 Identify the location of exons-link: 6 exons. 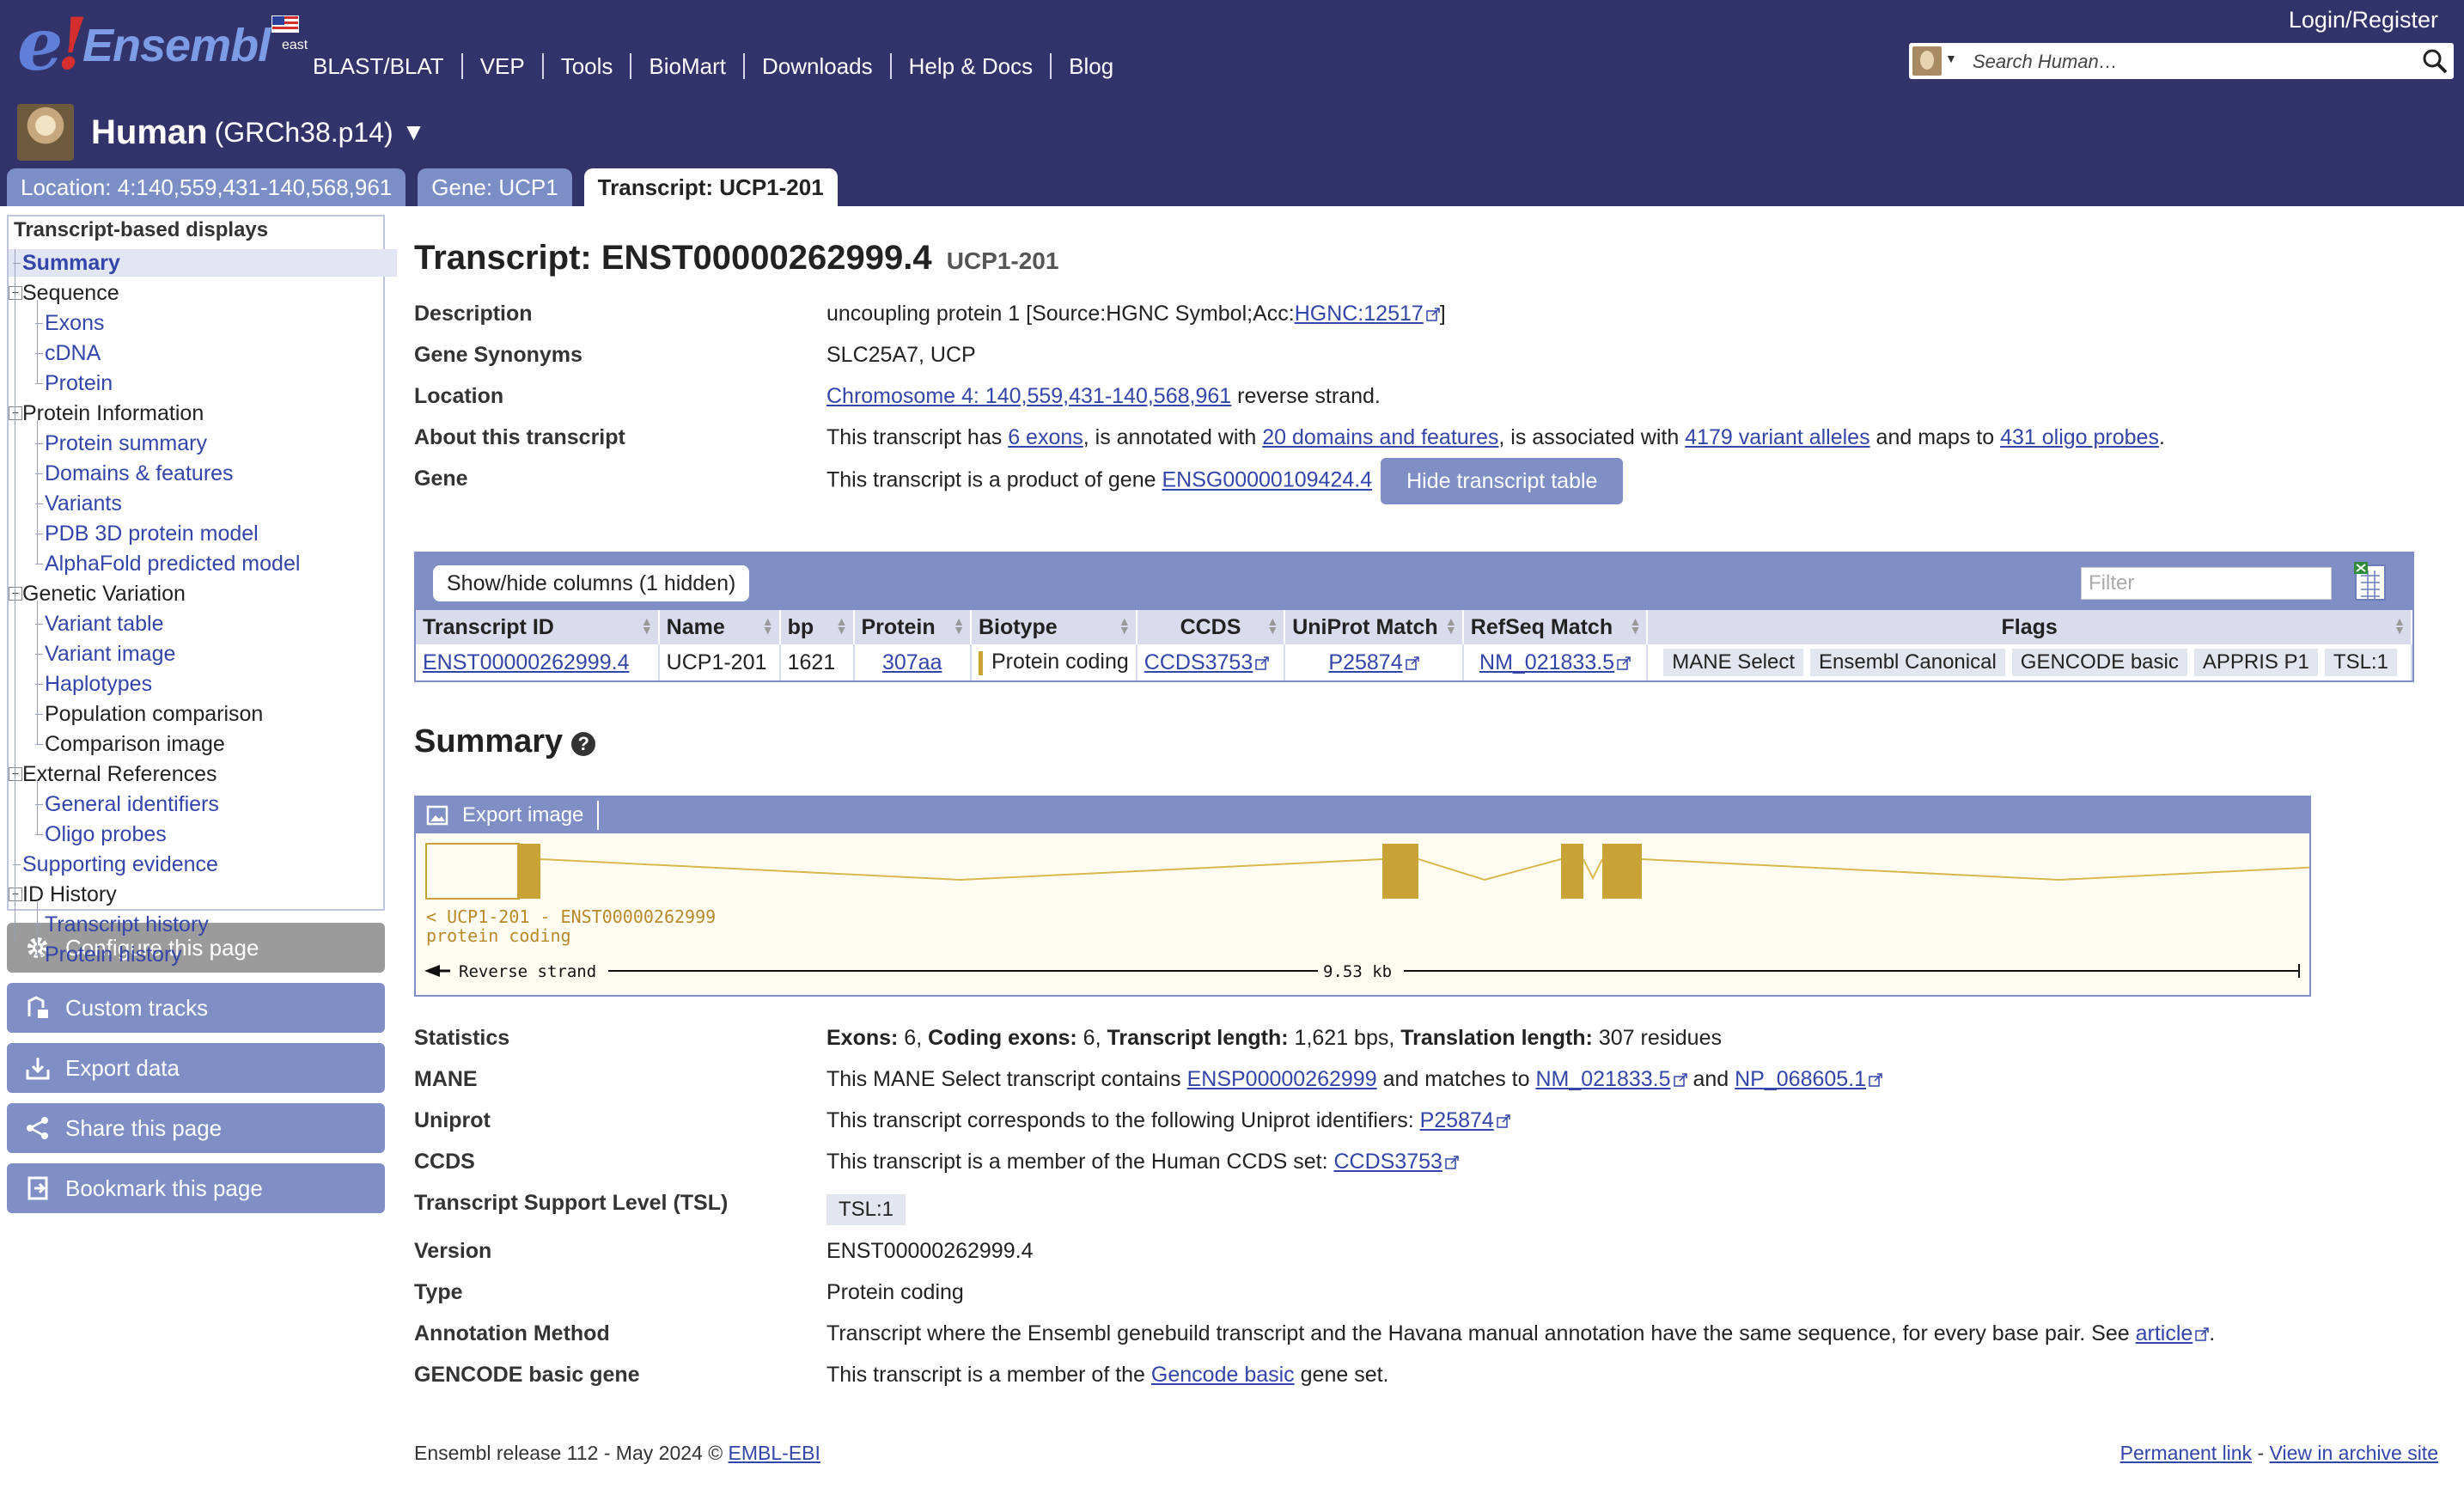
(1045, 437).